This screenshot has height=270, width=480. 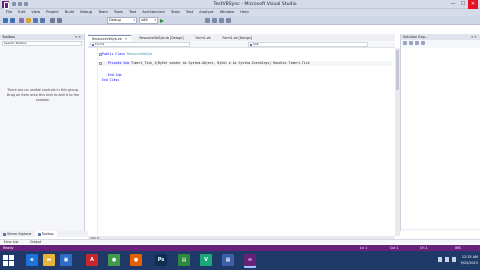 I want to click on toolbox-icon, so click(x=39, y=234).